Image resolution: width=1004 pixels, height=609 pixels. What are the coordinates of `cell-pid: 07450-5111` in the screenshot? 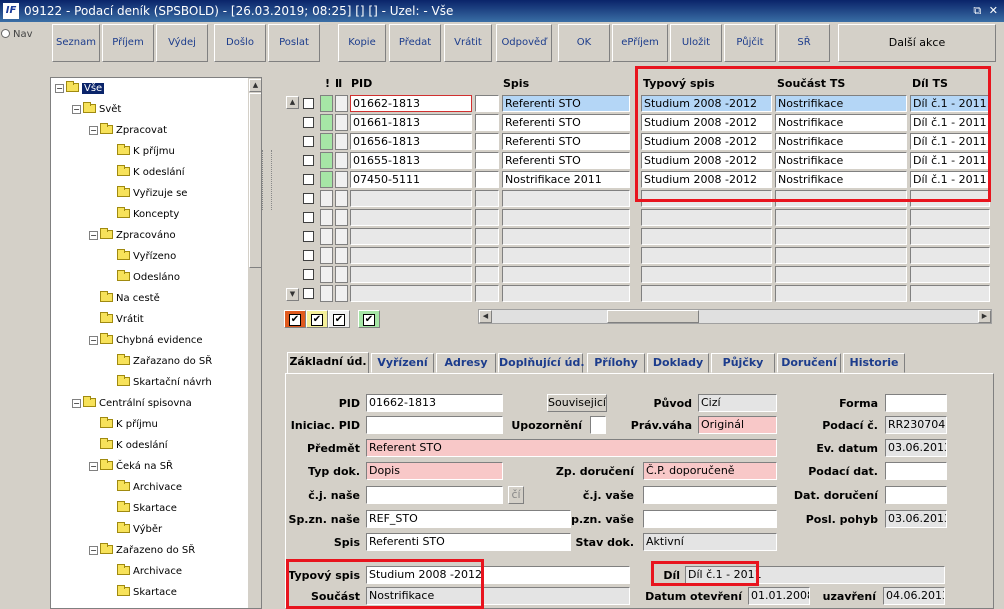 It's located at (411, 179).